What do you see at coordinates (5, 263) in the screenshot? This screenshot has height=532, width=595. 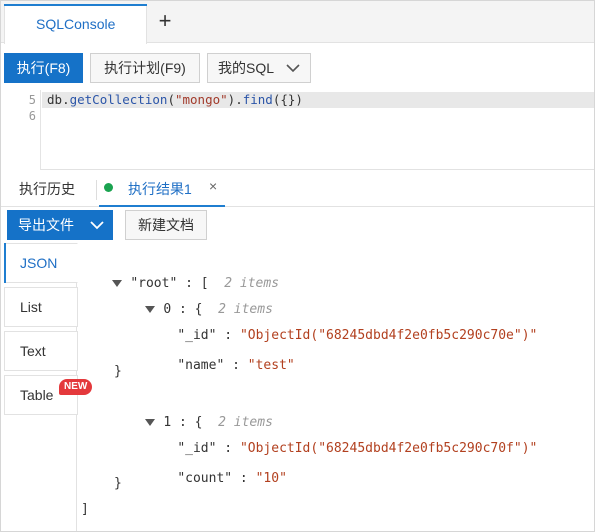 I see `active-view-indicator` at bounding box center [5, 263].